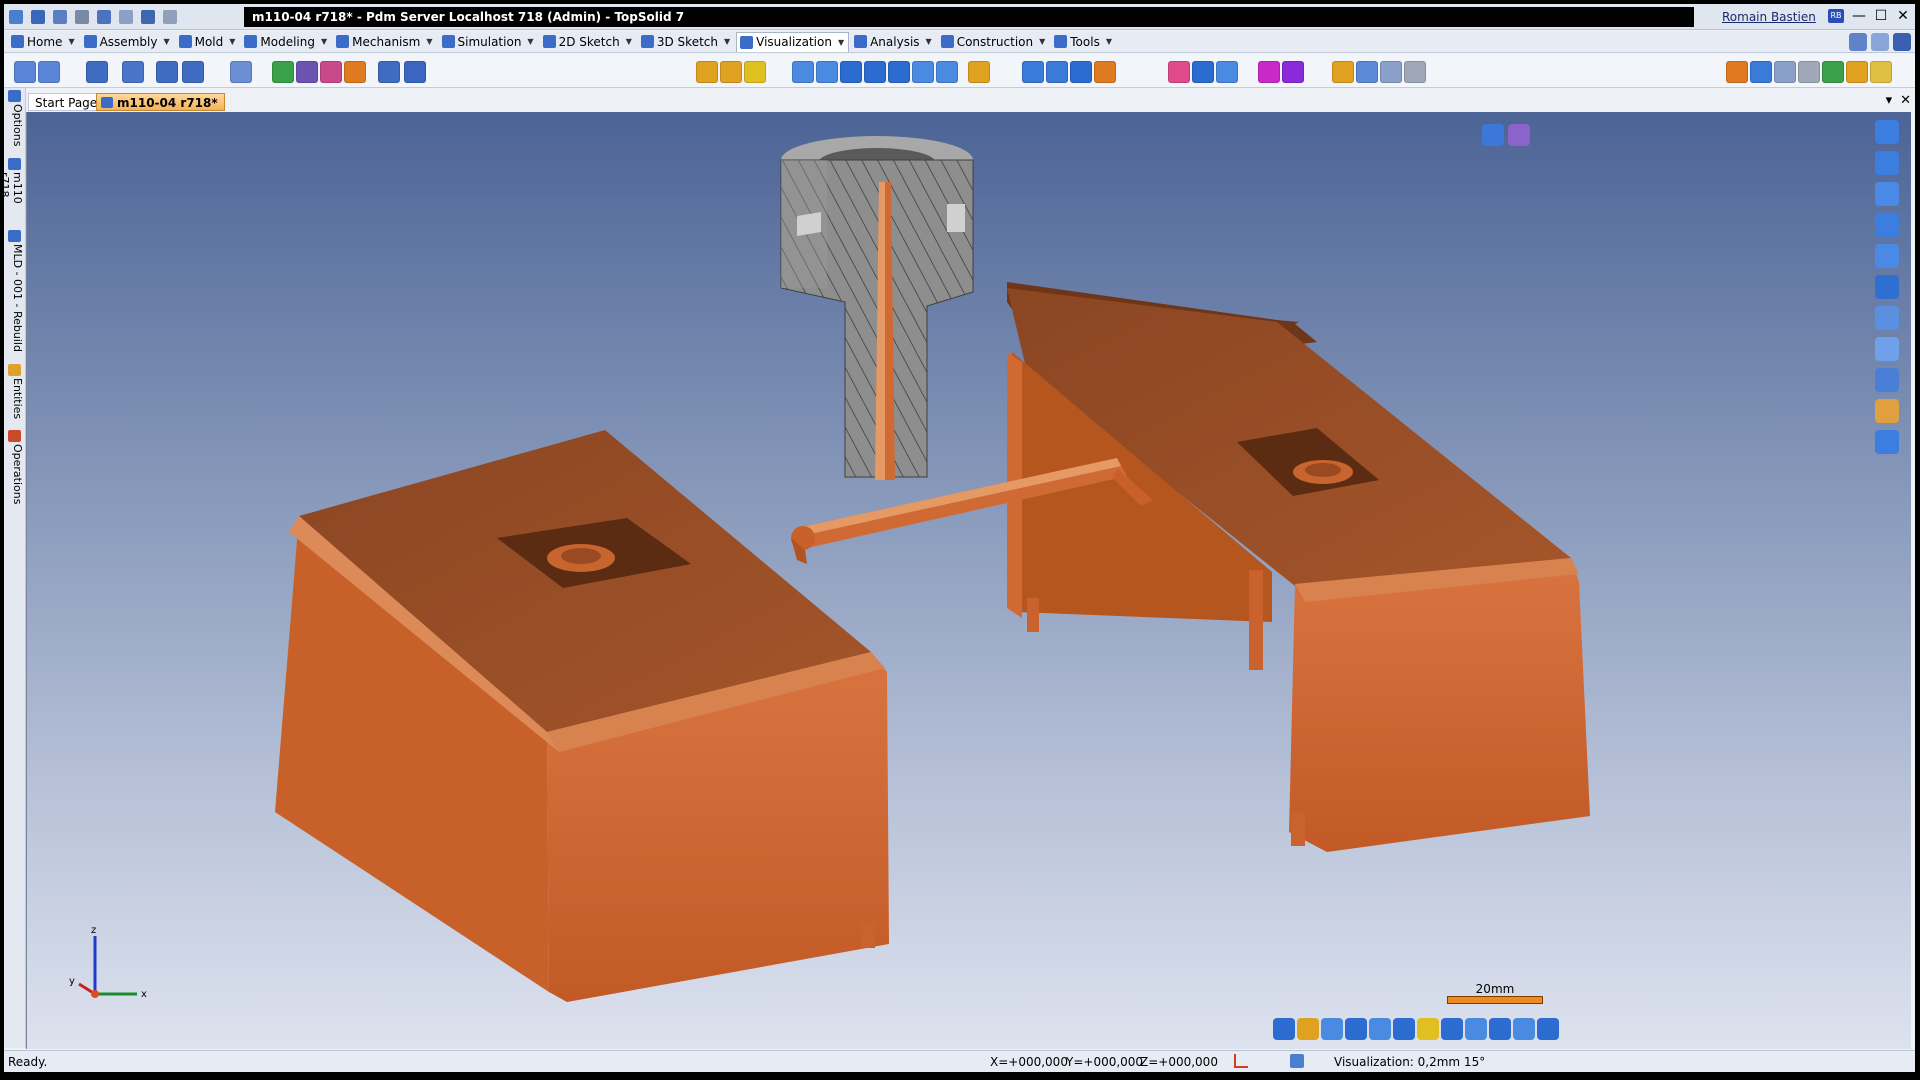 The image size is (1920, 1080). What do you see at coordinates (104, 17) in the screenshot?
I see `undo-button` at bounding box center [104, 17].